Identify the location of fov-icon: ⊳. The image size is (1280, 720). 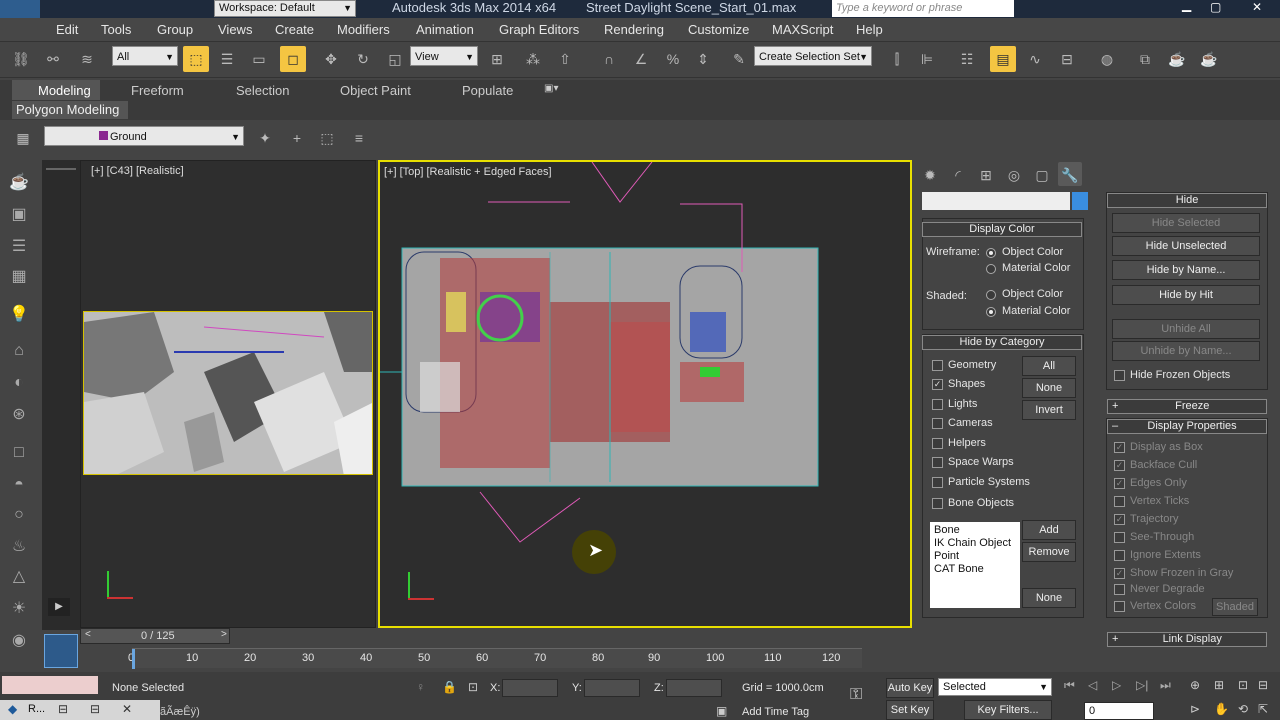
(1195, 709).